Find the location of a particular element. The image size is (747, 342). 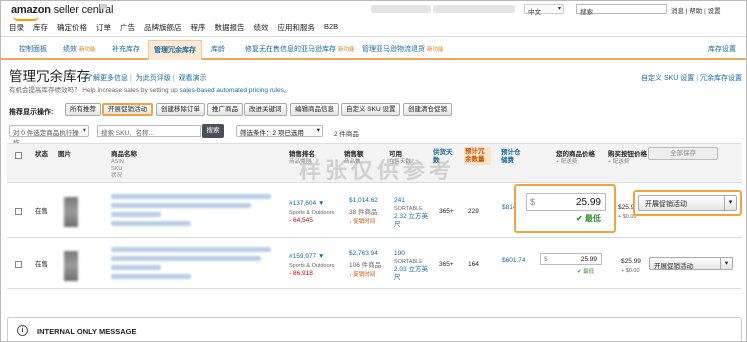

tab-label: 修复无在售信息的亚马逊库存 is located at coordinates (290, 49).